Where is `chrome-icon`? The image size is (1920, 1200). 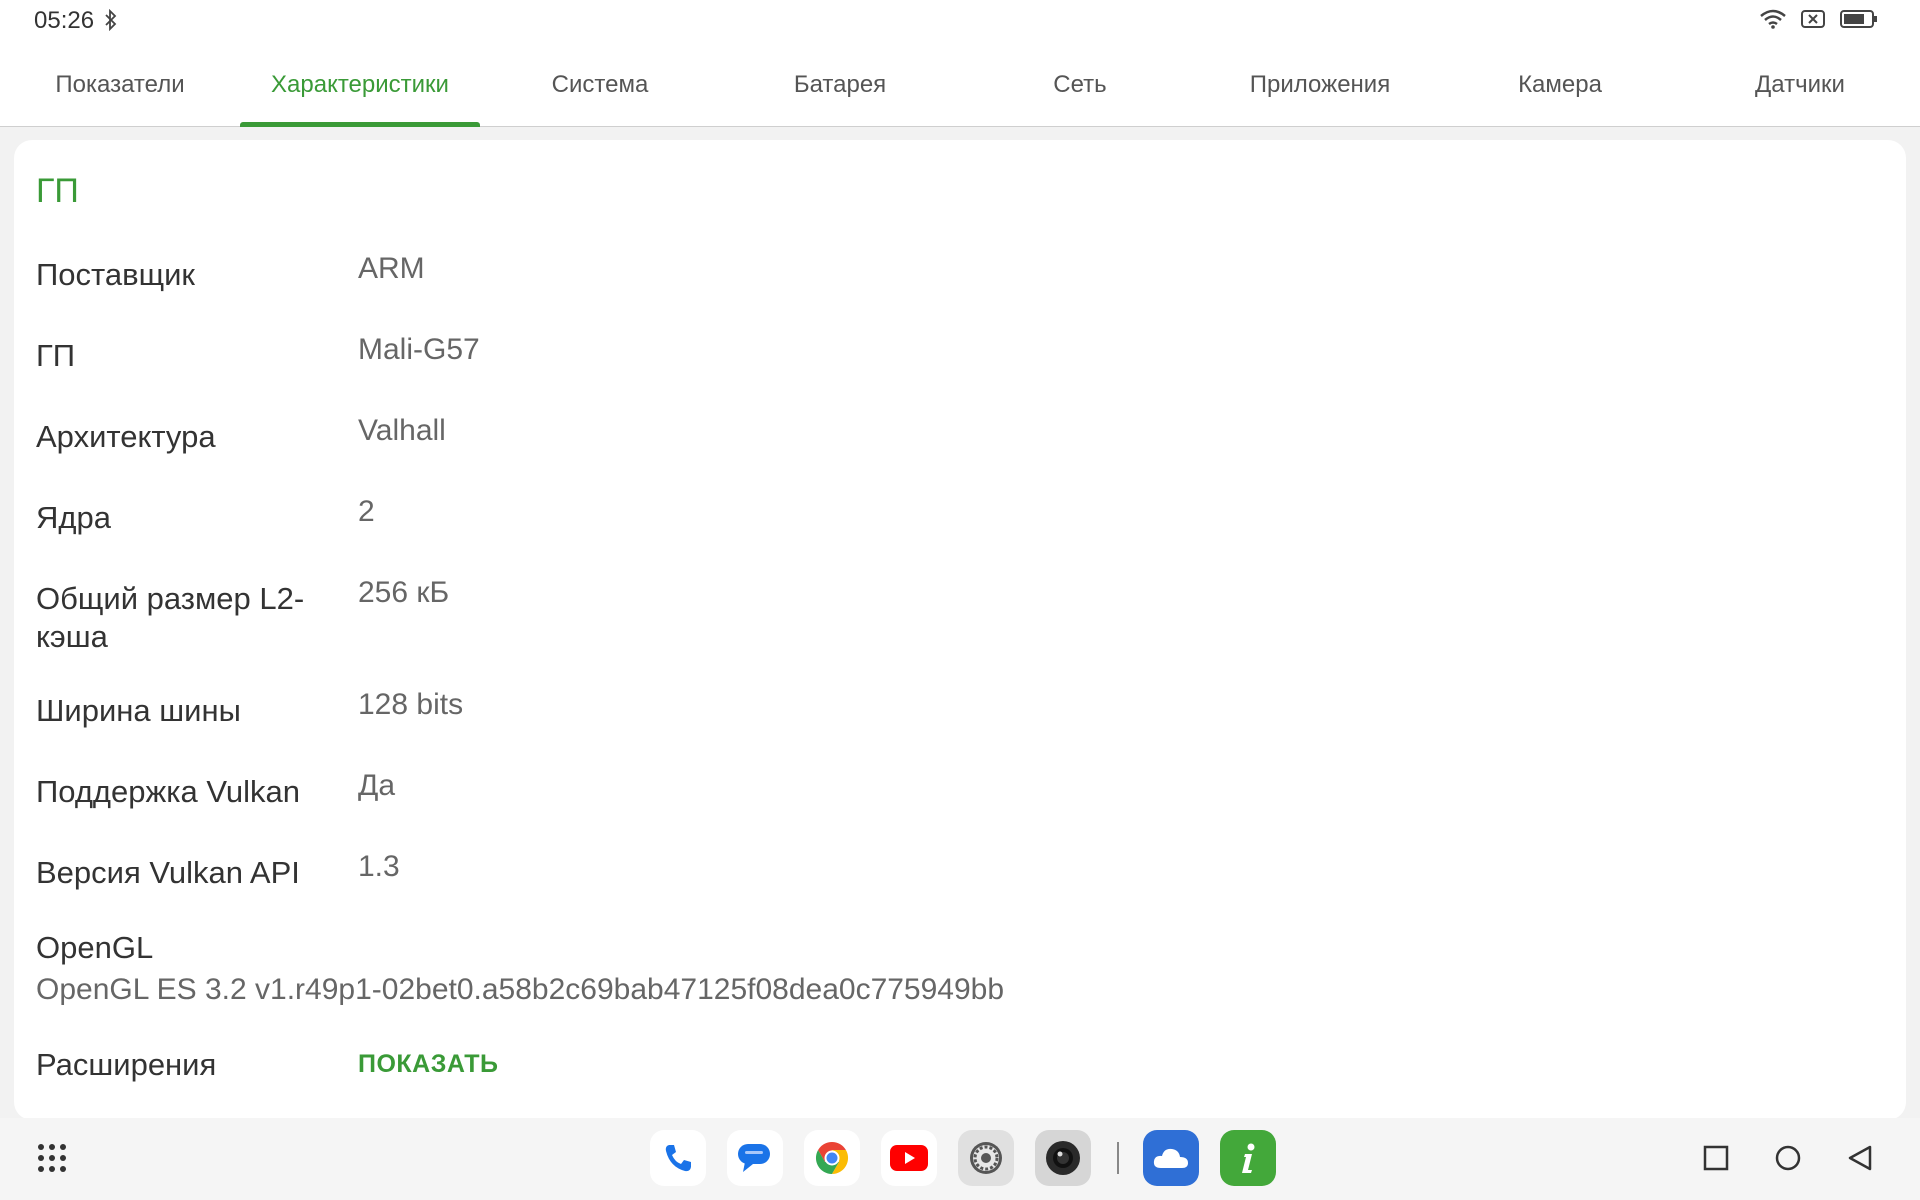
chrome-icon is located at coordinates (832, 1158).